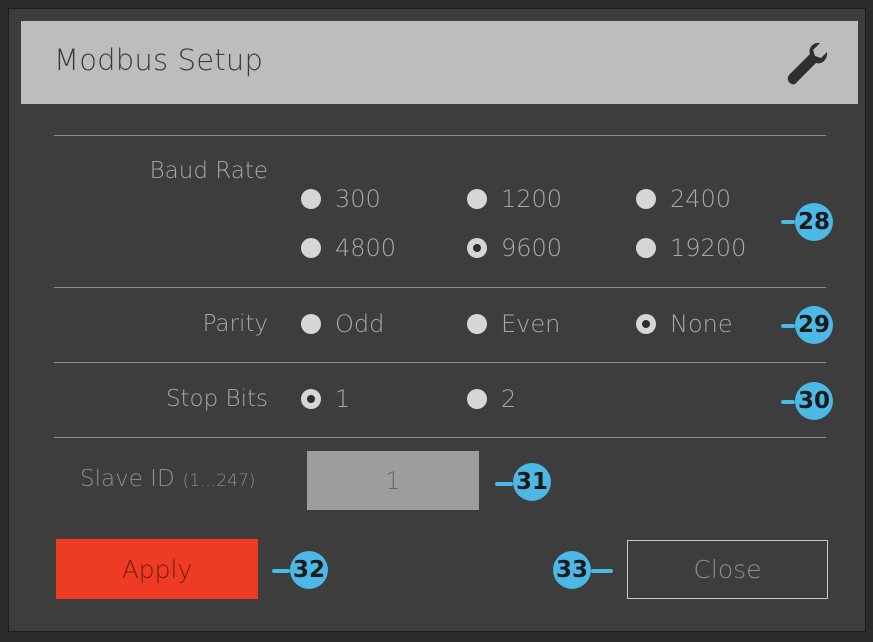  What do you see at coordinates (814, 325) in the screenshot?
I see `callout-badge-29: 29` at bounding box center [814, 325].